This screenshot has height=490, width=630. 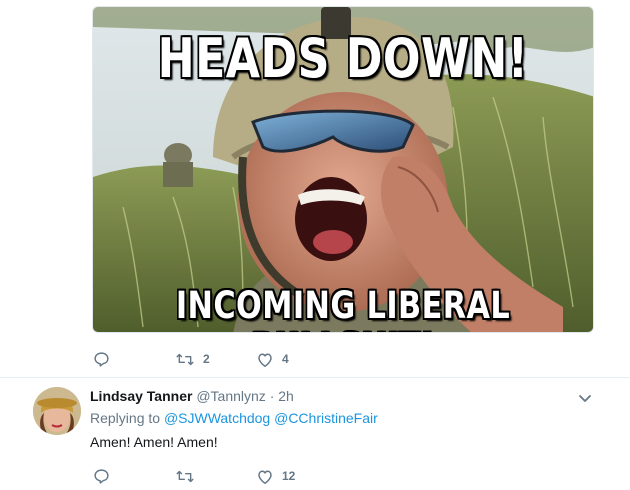 I want to click on reply-header: Lindsay Tanner @Tannlynz · 2h, so click(x=192, y=396).